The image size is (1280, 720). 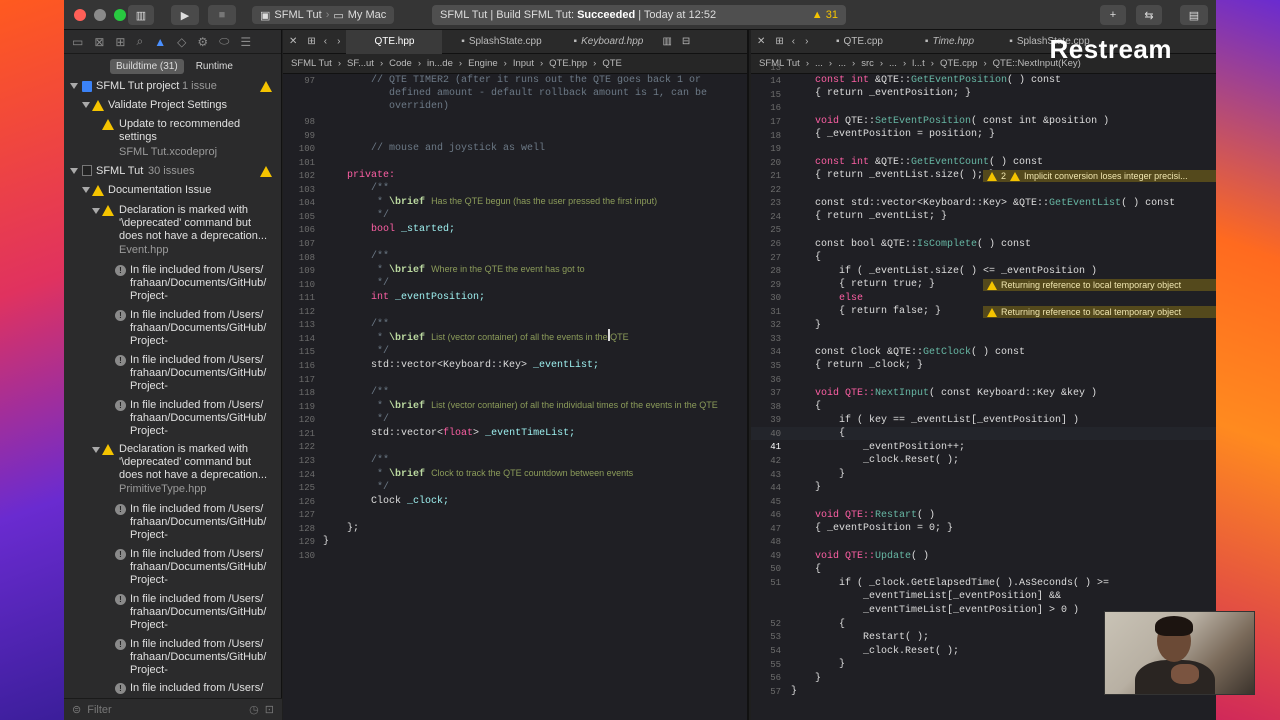 What do you see at coordinates (825, 15) in the screenshot?
I see `warning-count-badge: ▲ 31` at bounding box center [825, 15].